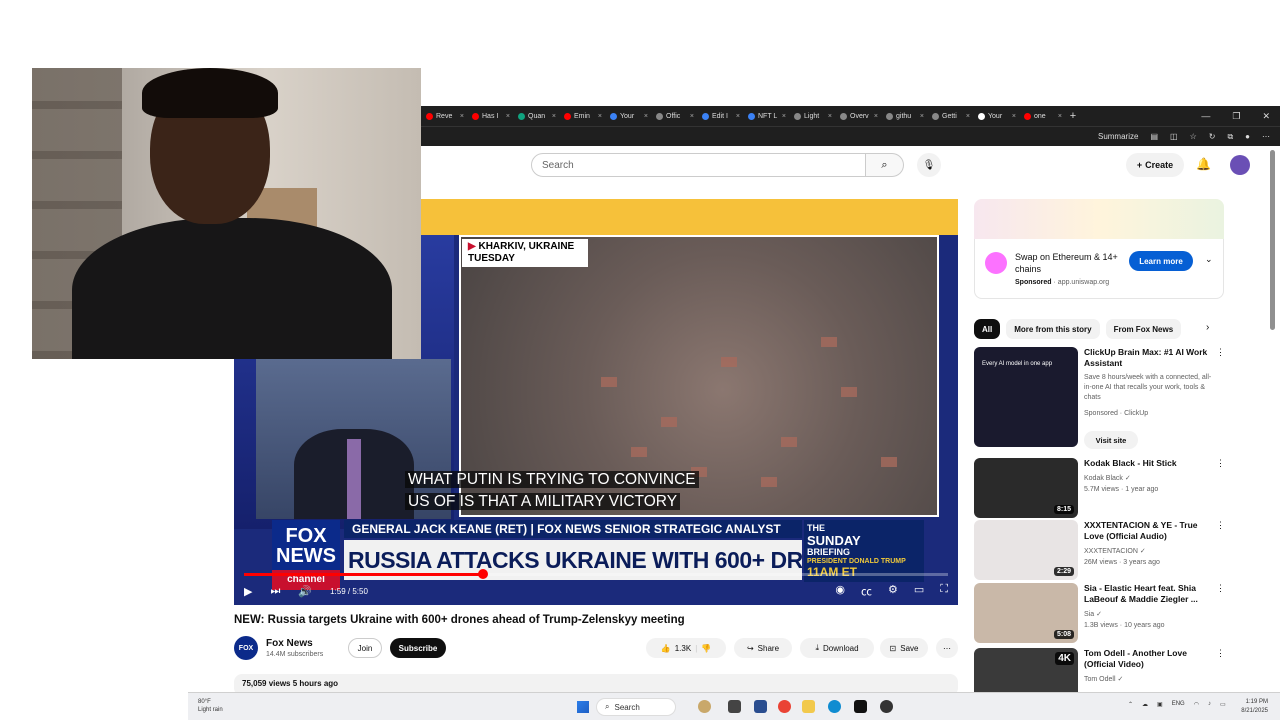 The height and width of the screenshot is (720, 1280). I want to click on bell-icon: 🔔, so click(1203, 164).